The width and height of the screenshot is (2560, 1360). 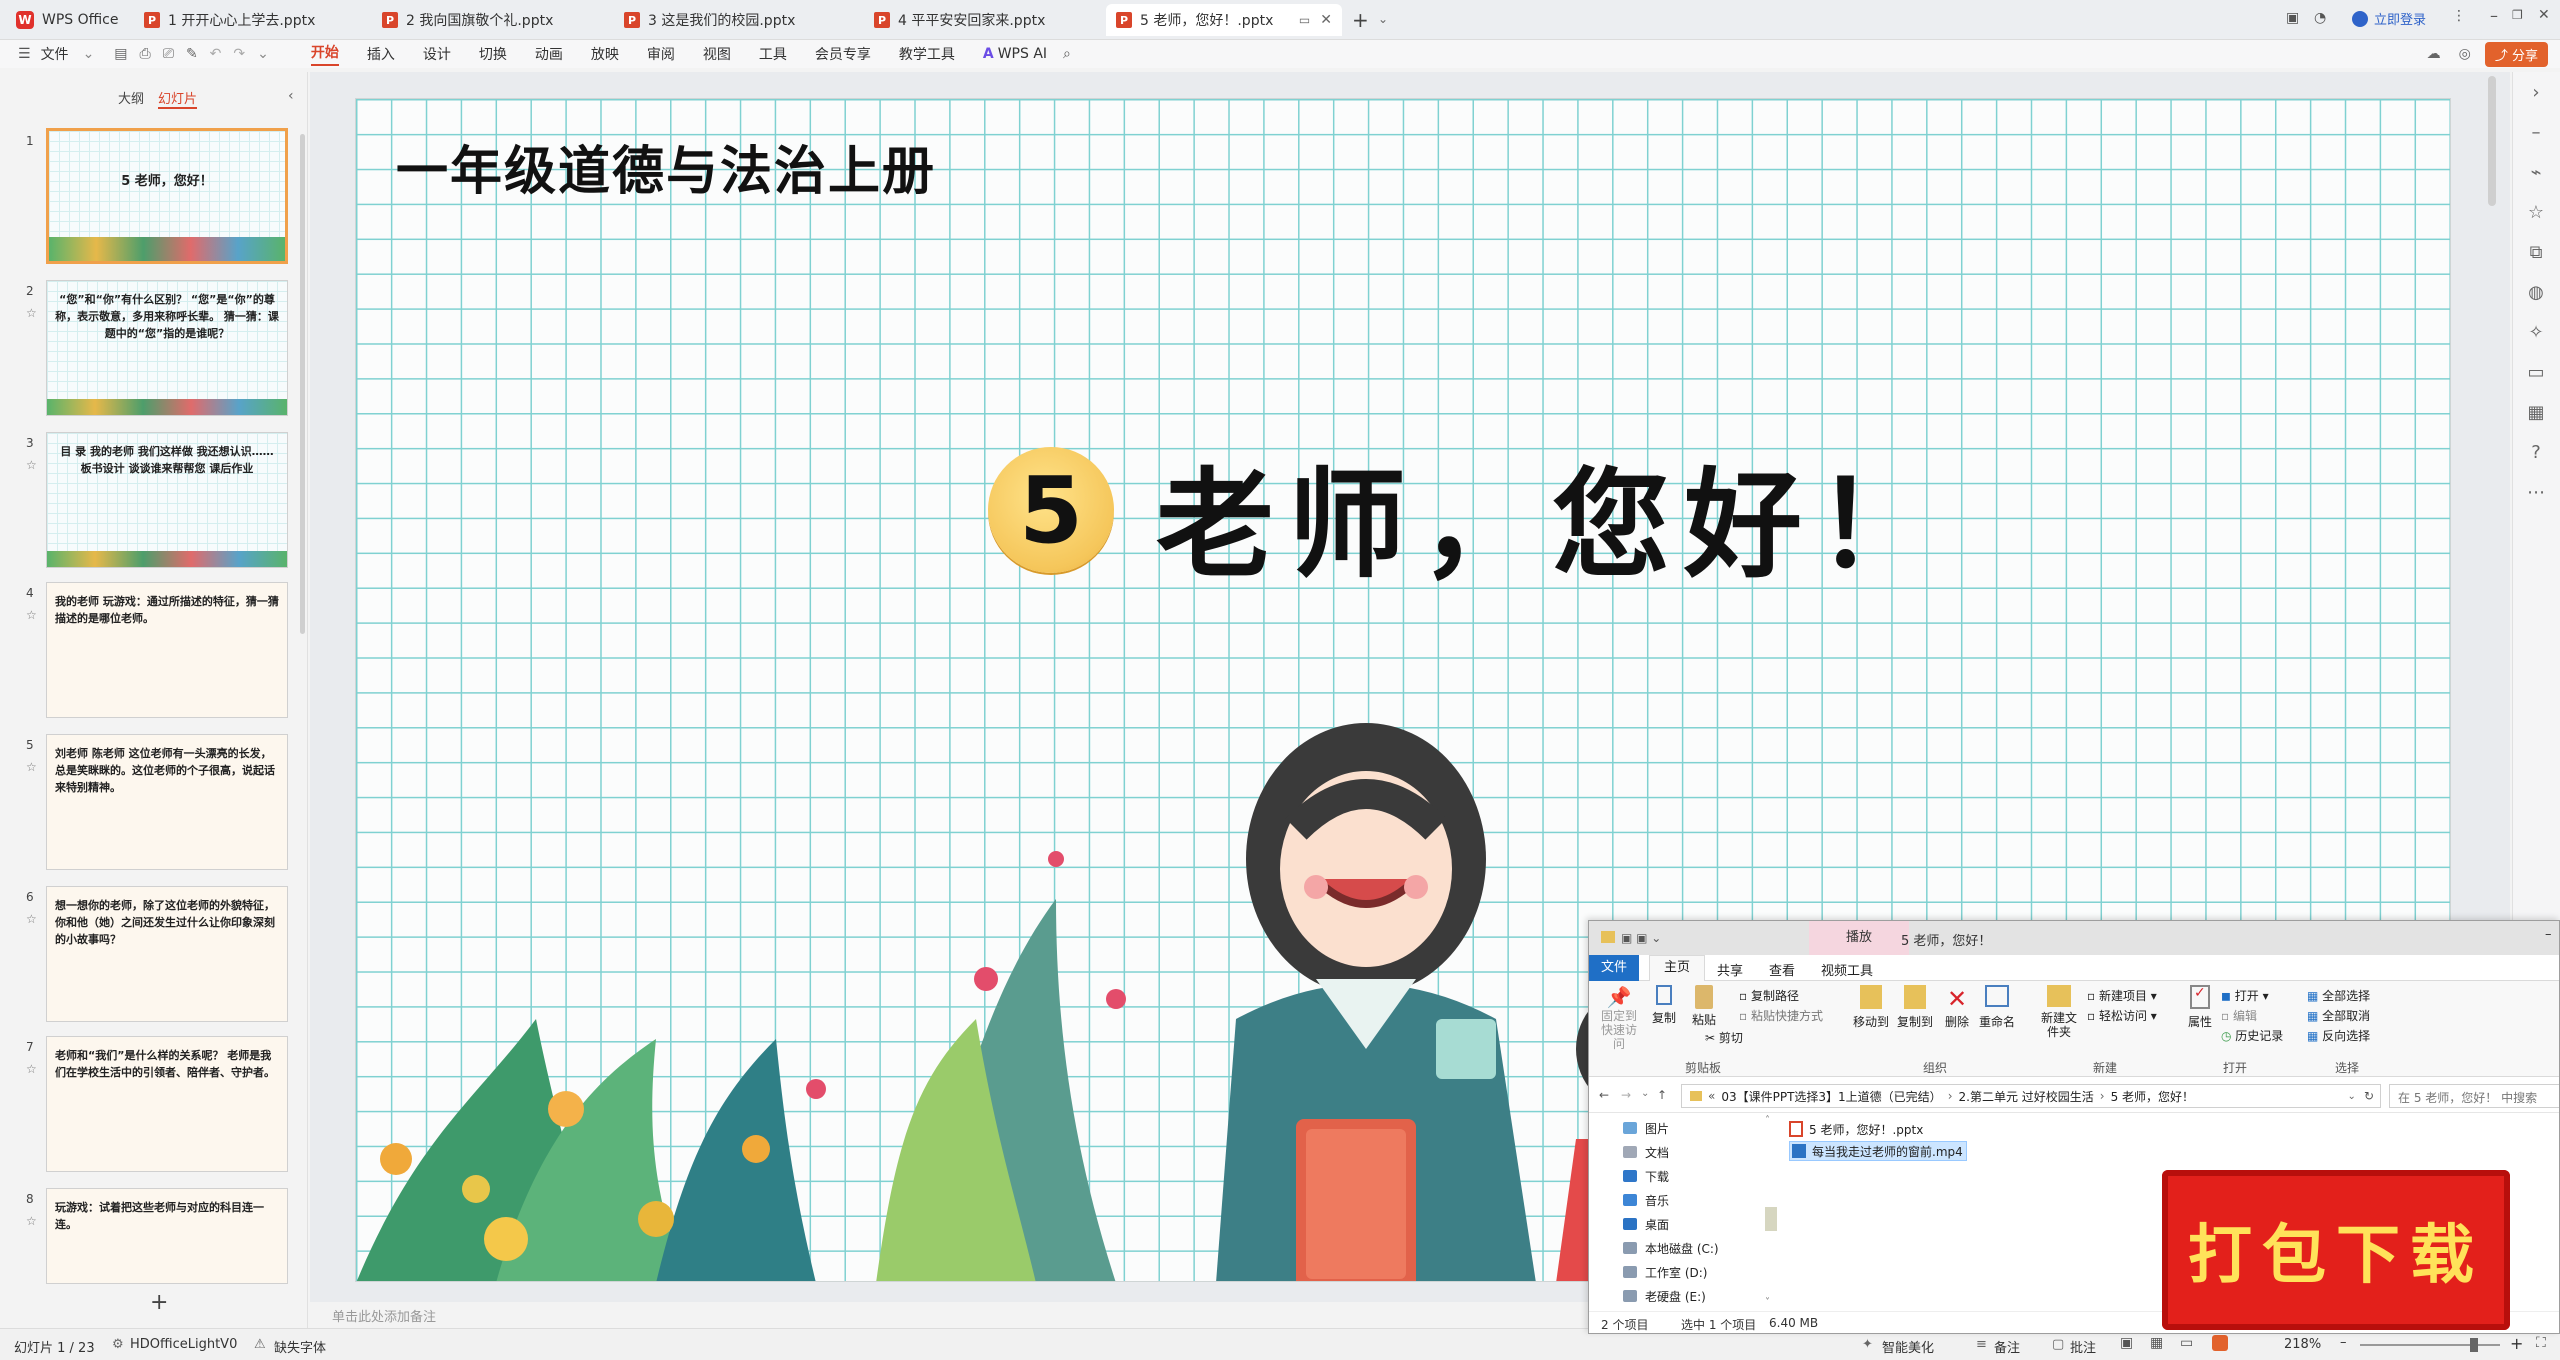 What do you see at coordinates (1604, 1095) in the screenshot?
I see `back-icon: ←` at bounding box center [1604, 1095].